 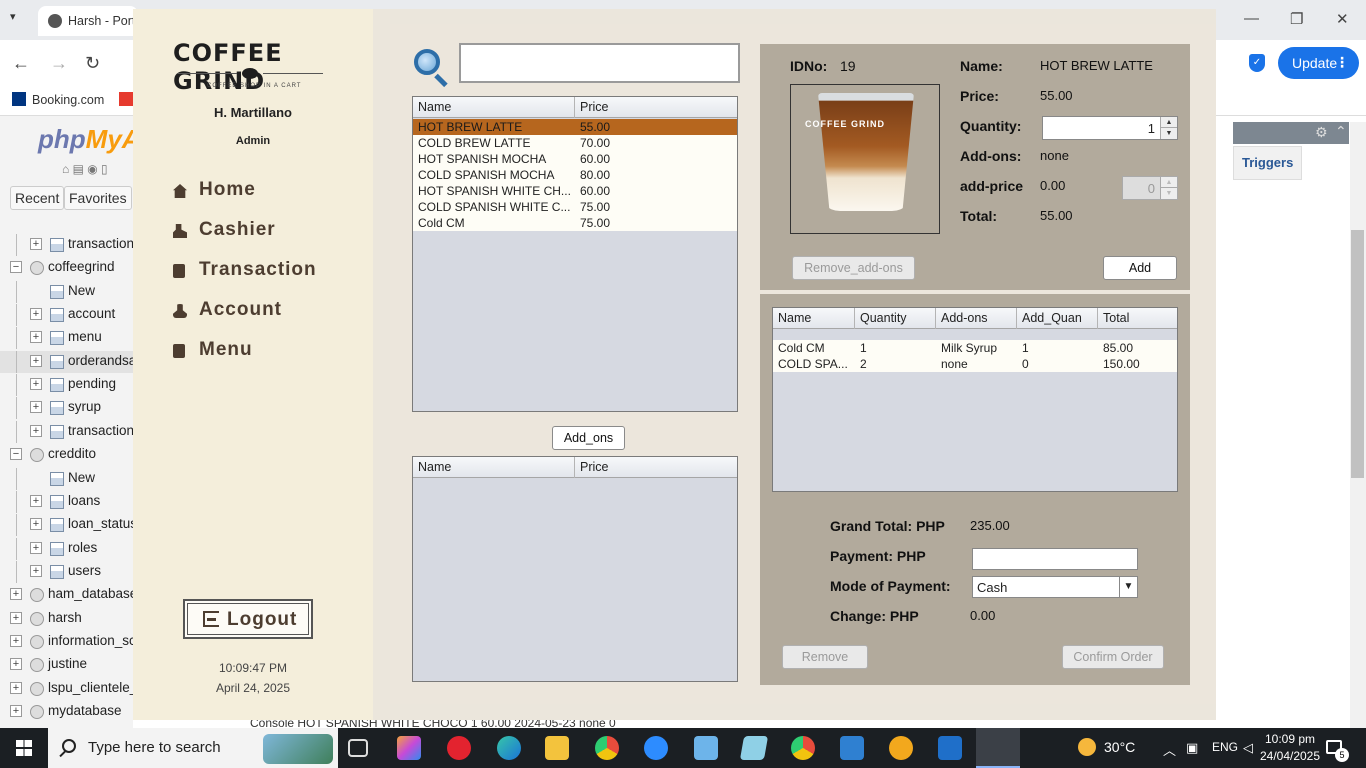 What do you see at coordinates (1251, 18) in the screenshot?
I see `minimize-icon: —` at bounding box center [1251, 18].